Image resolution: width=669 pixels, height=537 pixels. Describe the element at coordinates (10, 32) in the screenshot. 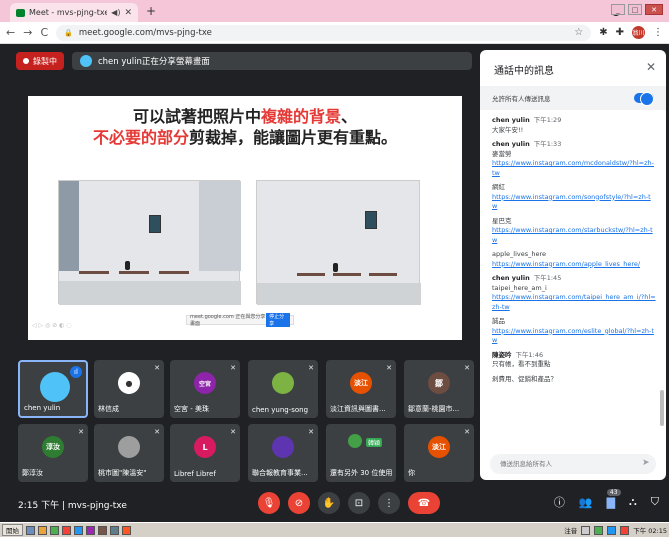

I see `back-icon: ←` at that location.